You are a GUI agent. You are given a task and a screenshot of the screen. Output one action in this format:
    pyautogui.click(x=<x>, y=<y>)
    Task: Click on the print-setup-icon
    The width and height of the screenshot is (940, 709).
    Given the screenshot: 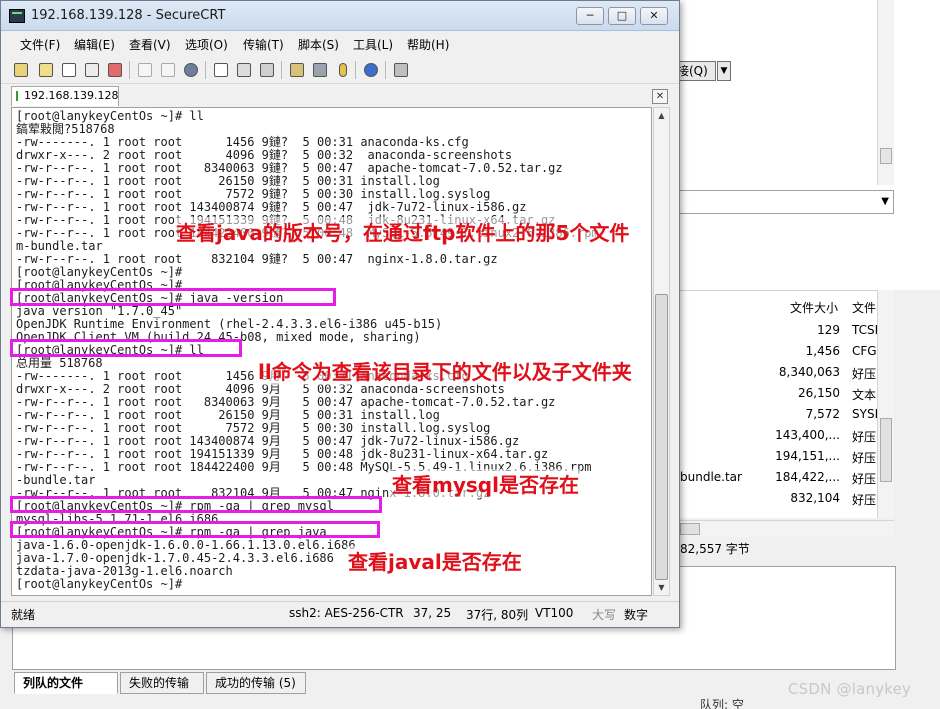 What is the action you would take?
    pyautogui.click(x=221, y=70)
    